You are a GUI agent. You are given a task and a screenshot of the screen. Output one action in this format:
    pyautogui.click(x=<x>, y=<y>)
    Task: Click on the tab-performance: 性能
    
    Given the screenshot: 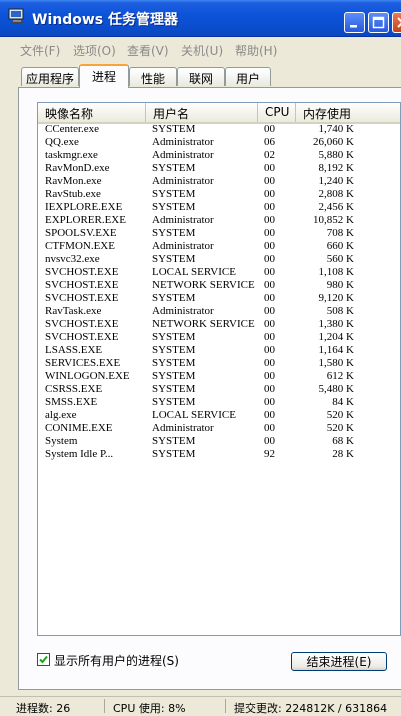 What is the action you would take?
    pyautogui.click(x=153, y=76)
    